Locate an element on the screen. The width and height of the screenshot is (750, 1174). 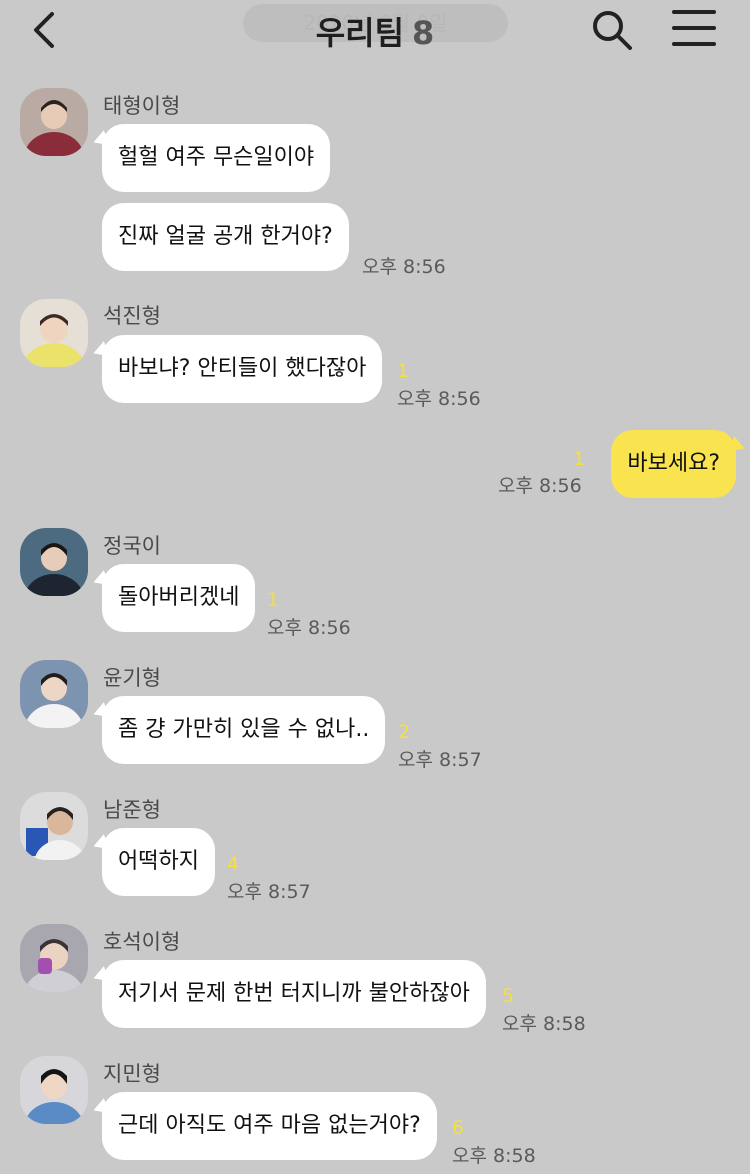
avatar-jimin is located at coordinates (54, 1090).